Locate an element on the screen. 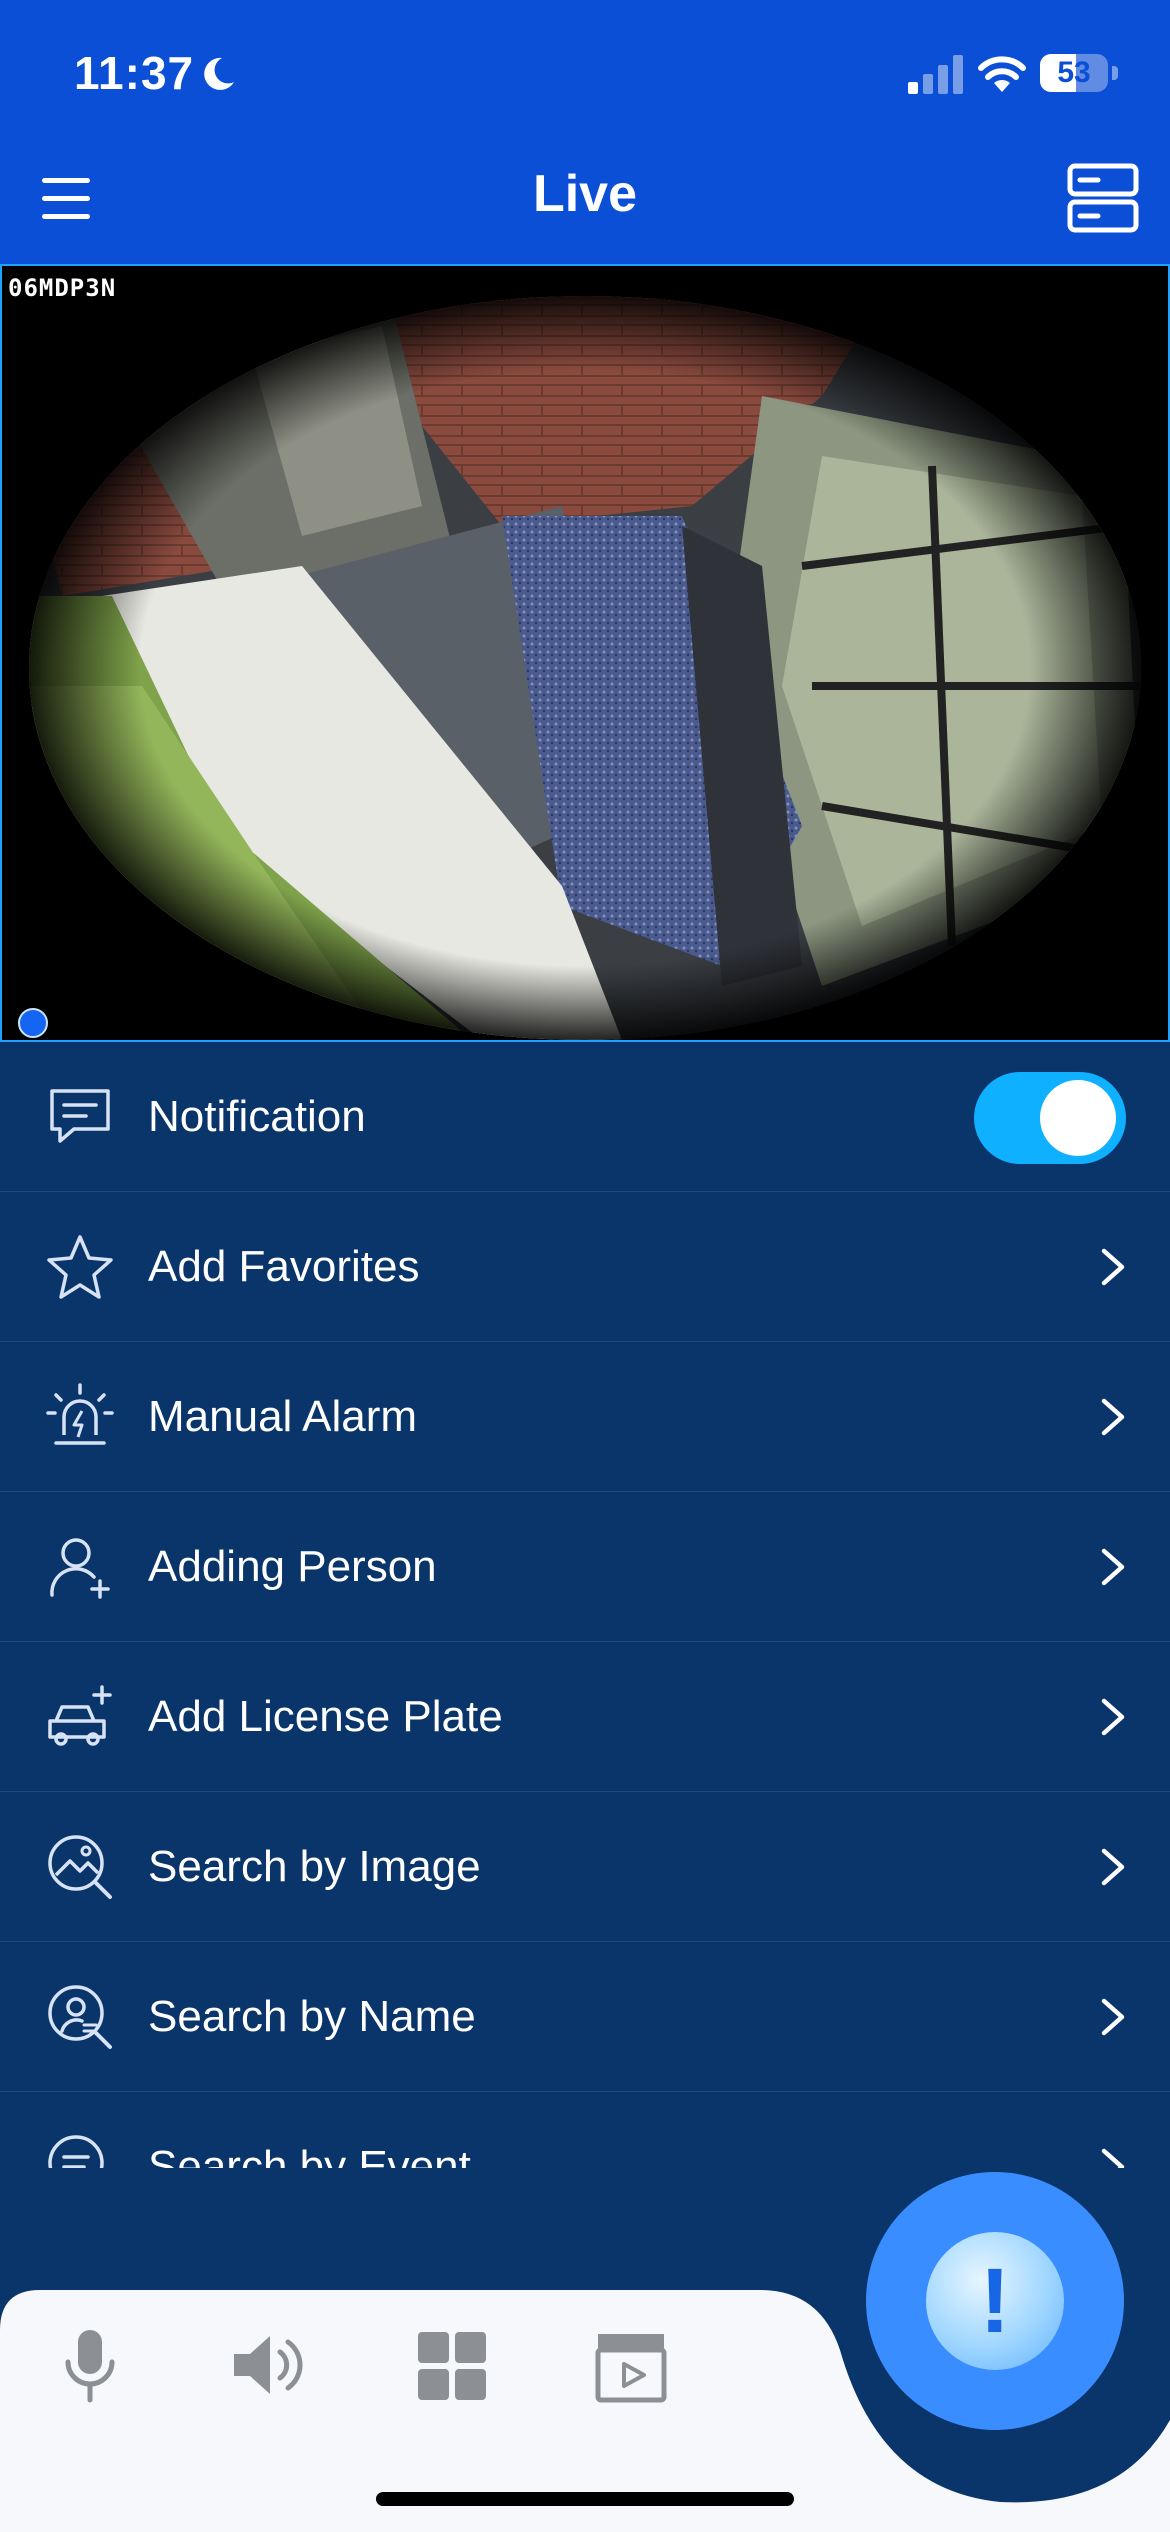 This screenshot has width=1170, height=2532. battery-indicator: 53 is located at coordinates (1074, 73).